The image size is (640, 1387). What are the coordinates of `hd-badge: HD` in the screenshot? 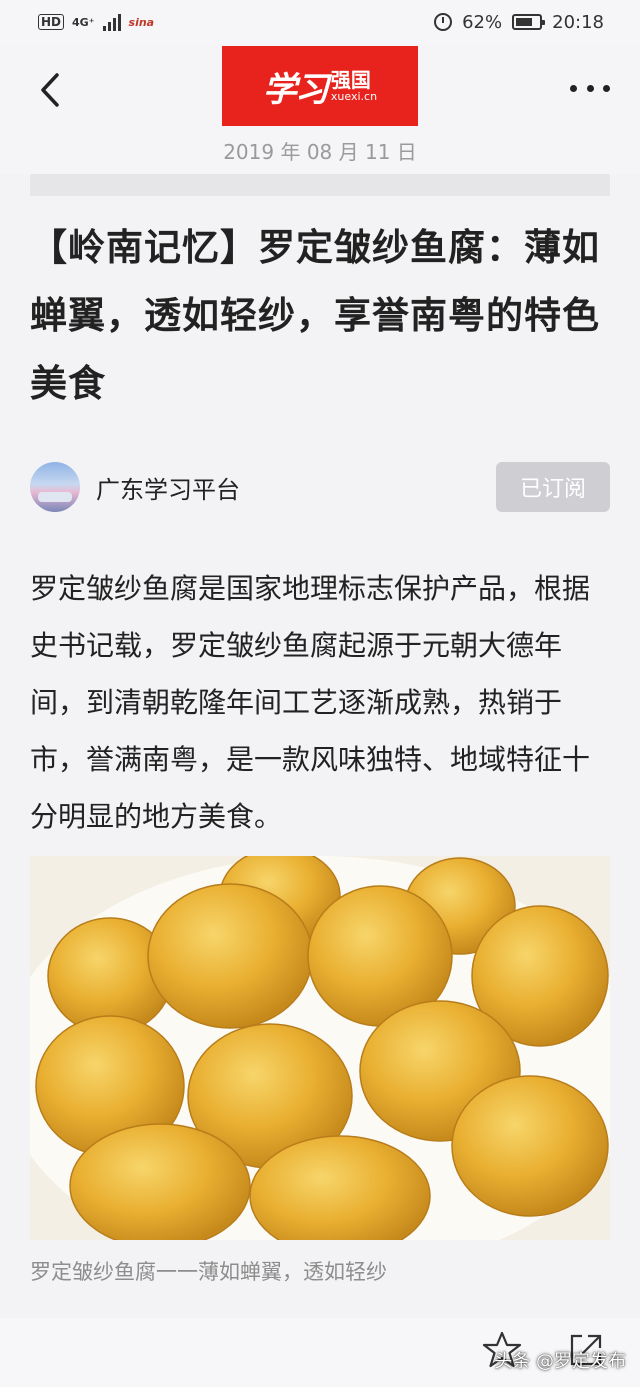 It's located at (51, 22).